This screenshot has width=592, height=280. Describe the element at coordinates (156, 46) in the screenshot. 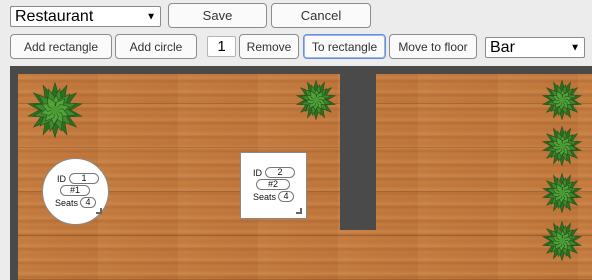

I see `add-circle-button: Add circle` at that location.